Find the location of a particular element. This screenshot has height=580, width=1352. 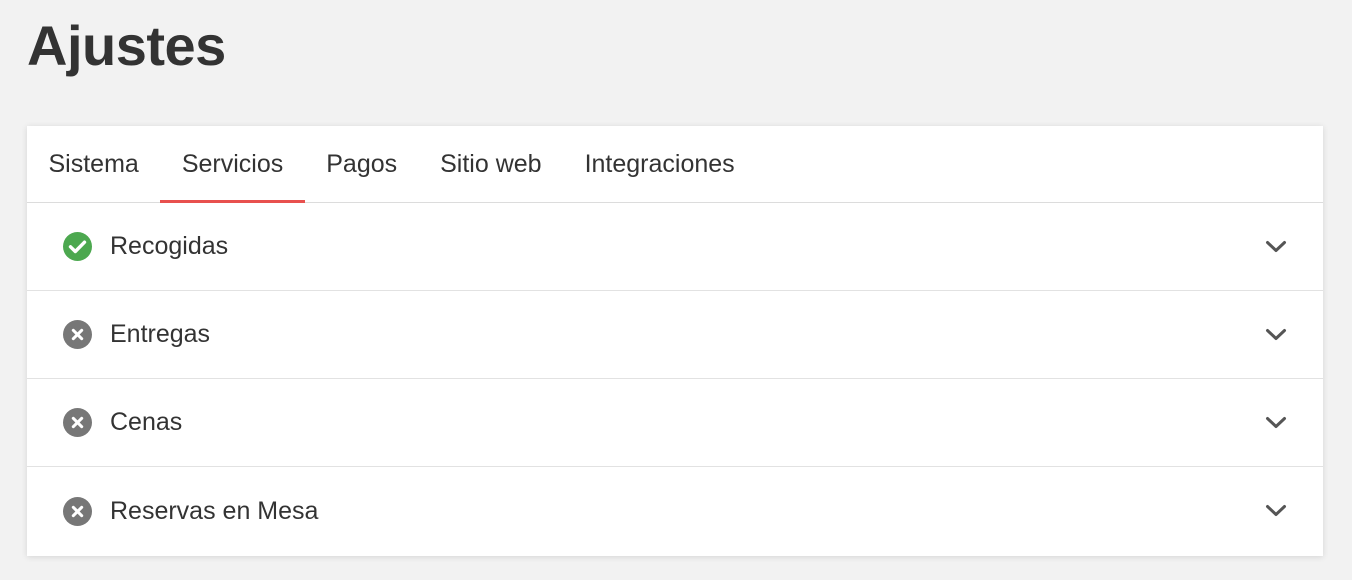

service-label: Reservas en Mesa is located at coordinates (214, 510).